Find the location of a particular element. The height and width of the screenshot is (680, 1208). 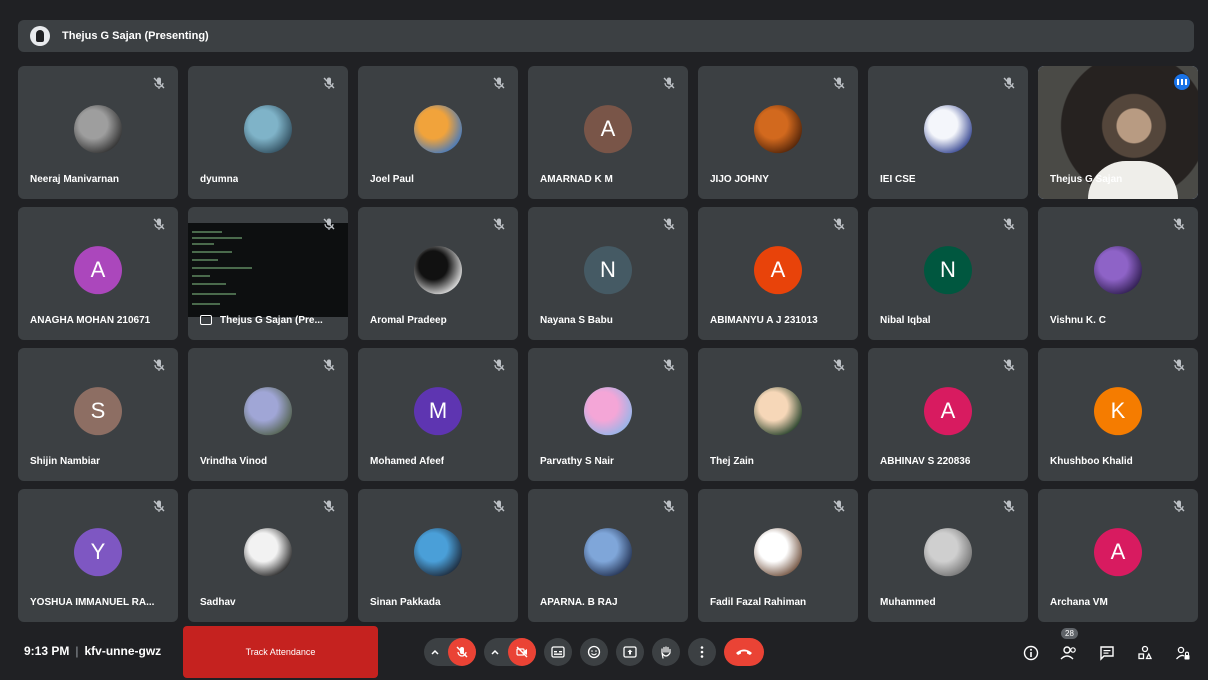

participant-name: Sadhav is located at coordinates (218, 602).